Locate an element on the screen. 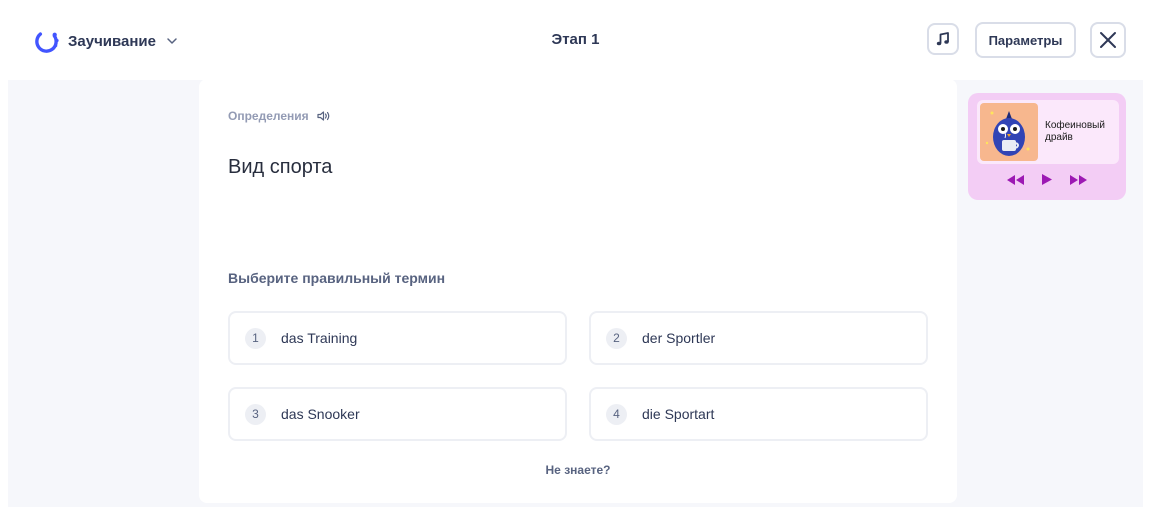 The image size is (1151, 507). option-number-badge: 2 is located at coordinates (616, 338).